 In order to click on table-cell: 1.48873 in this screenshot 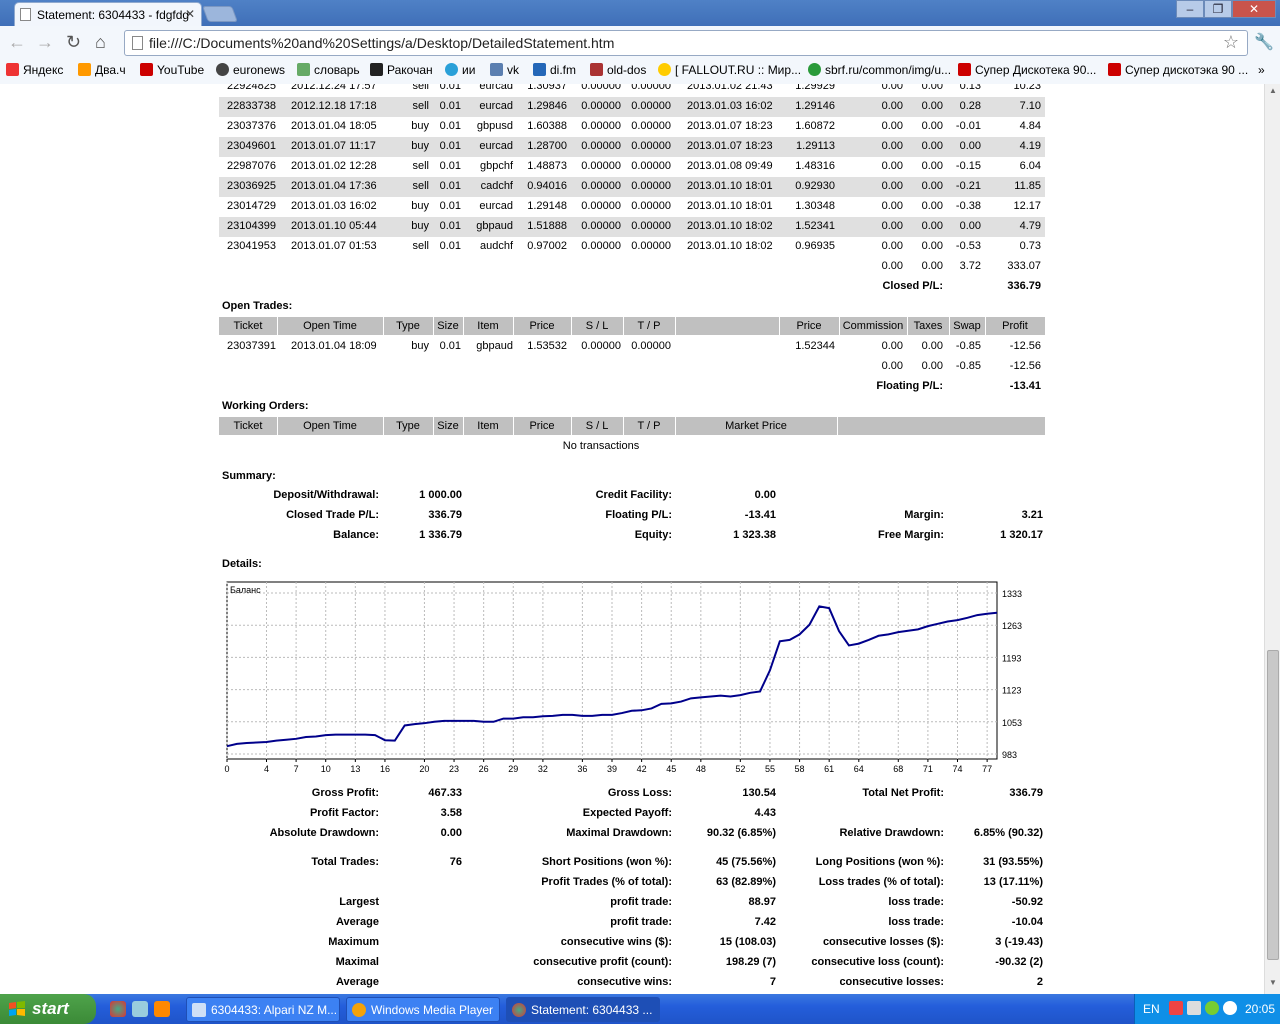, I will do `click(547, 166)`.